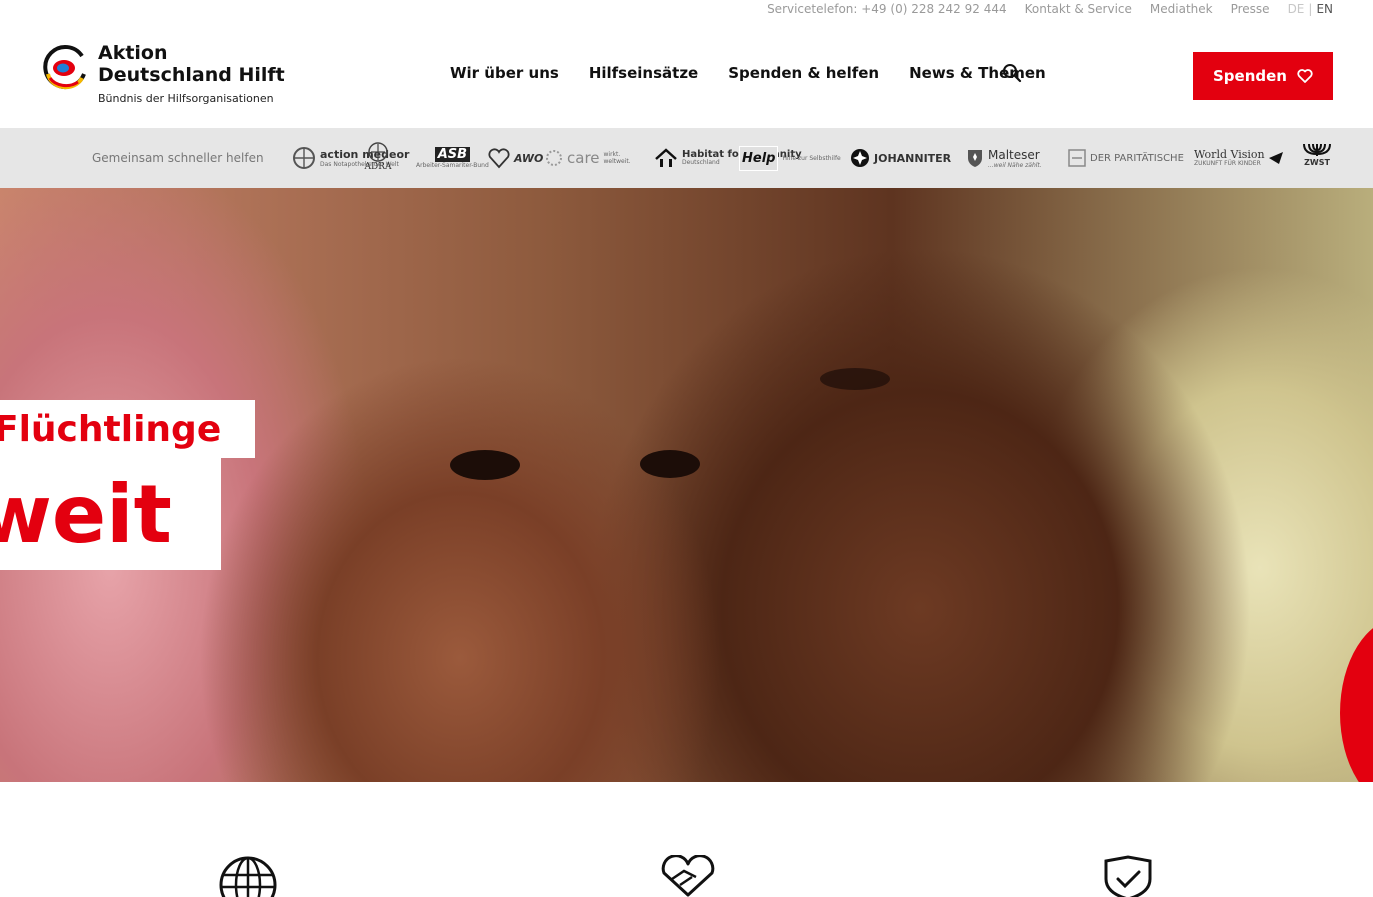 This screenshot has height=897, width=1373. What do you see at coordinates (975, 158) in the screenshot?
I see `malteser-shield-icon` at bounding box center [975, 158].